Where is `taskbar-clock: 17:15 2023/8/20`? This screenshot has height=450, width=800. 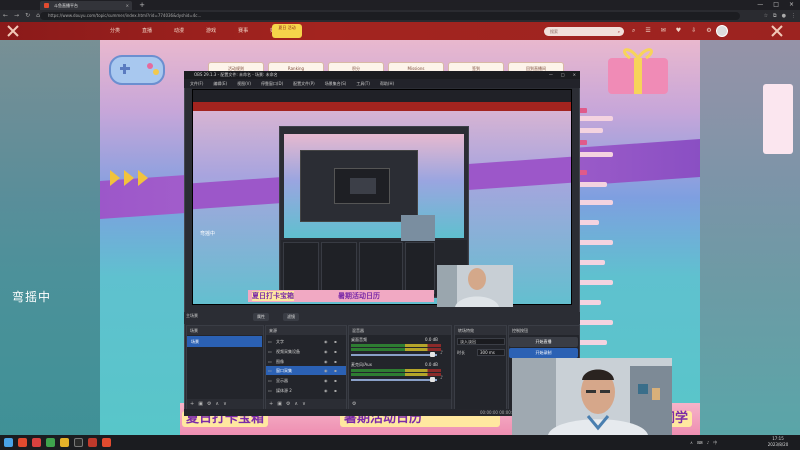
taskbar-clock: 17:15 2023/8/20 is located at coordinates (778, 442).